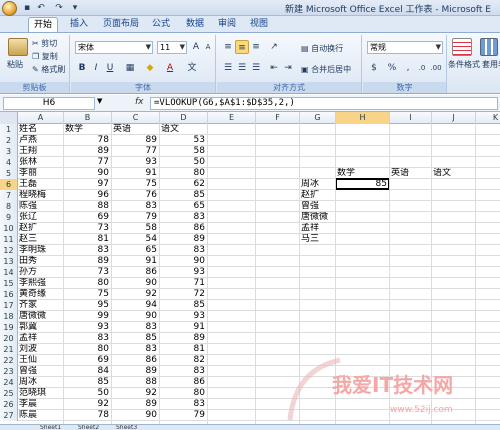  Describe the element at coordinates (88, 371) in the screenshot. I see `cell-b23: 84` at that location.